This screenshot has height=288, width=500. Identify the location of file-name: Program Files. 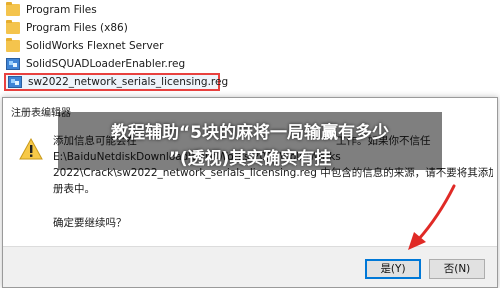
(61, 10).